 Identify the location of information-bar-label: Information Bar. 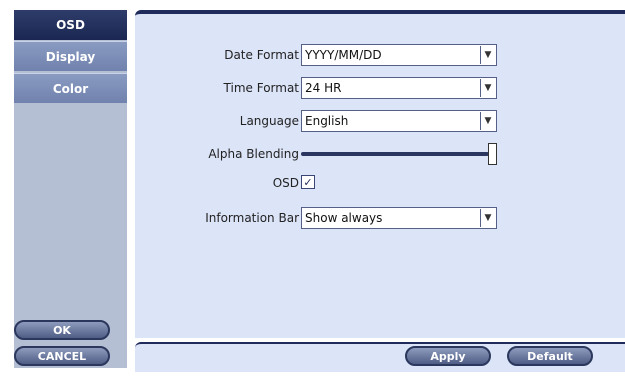
(252, 218).